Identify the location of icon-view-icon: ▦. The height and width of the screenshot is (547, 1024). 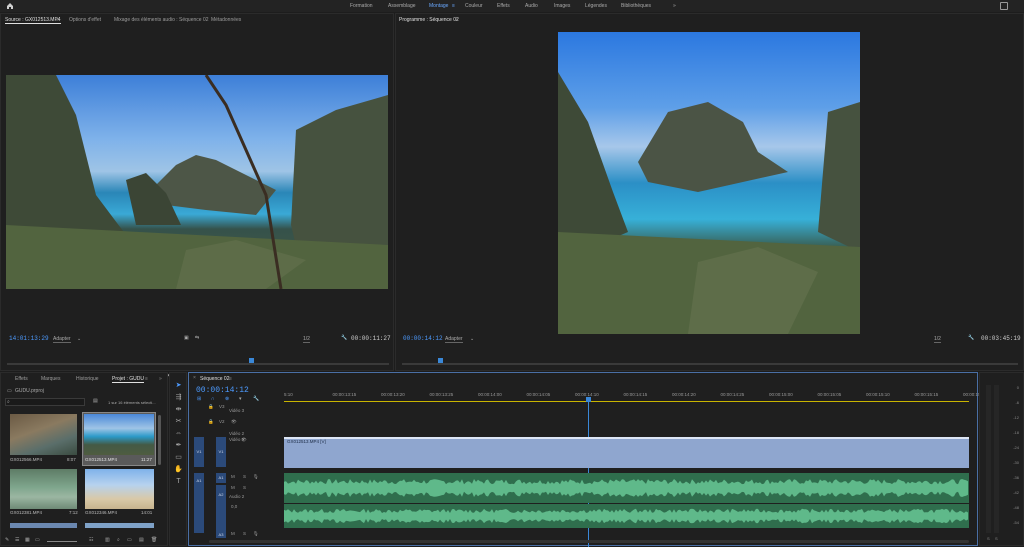
(27, 540).